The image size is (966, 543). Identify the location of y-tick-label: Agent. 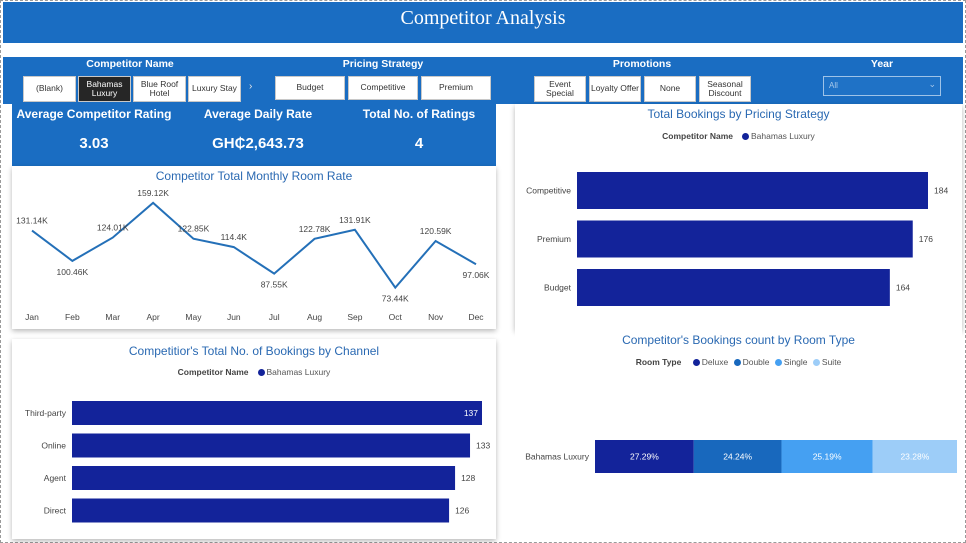
(55, 478).